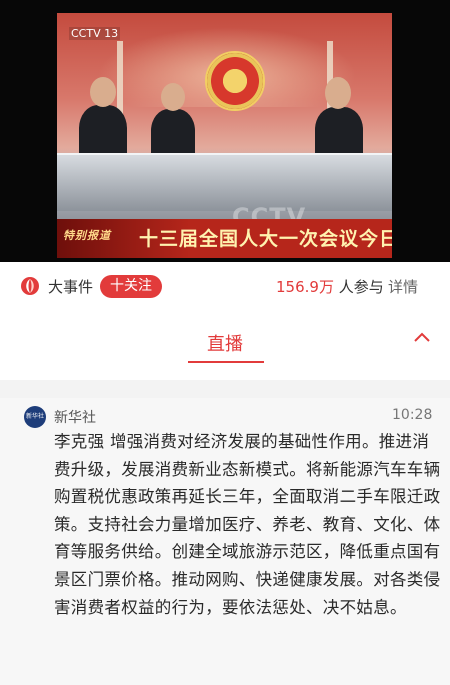 Image resolution: width=450 pixels, height=685 pixels. Describe the element at coordinates (95, 33) in the screenshot. I see `channel-logo: CCTV 13` at that location.